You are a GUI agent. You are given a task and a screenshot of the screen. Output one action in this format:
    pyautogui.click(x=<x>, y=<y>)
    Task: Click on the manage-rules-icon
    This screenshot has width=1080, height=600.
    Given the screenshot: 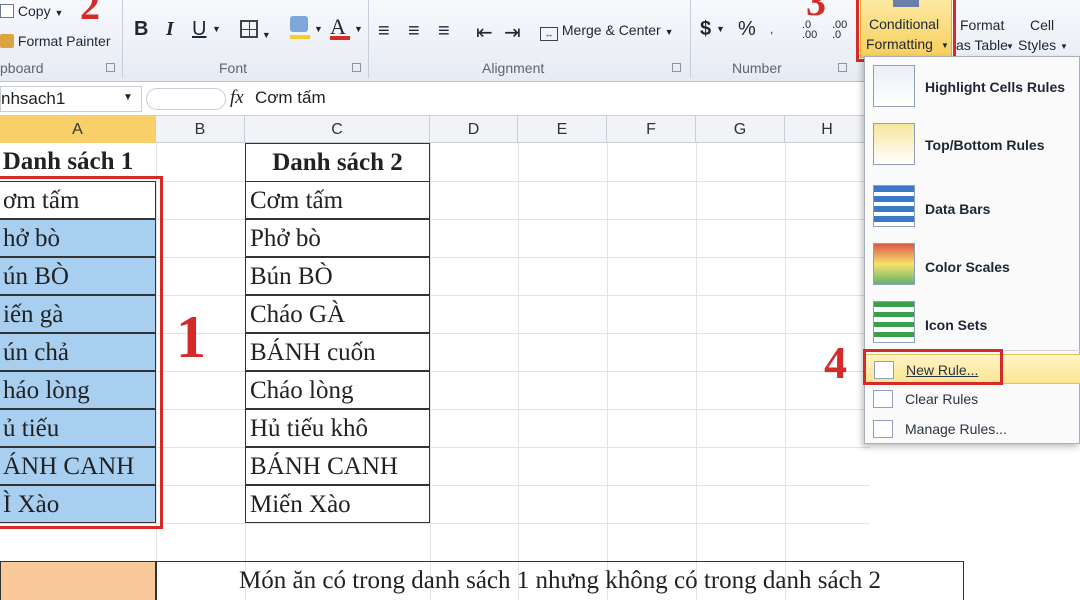 What is the action you would take?
    pyautogui.click(x=883, y=429)
    